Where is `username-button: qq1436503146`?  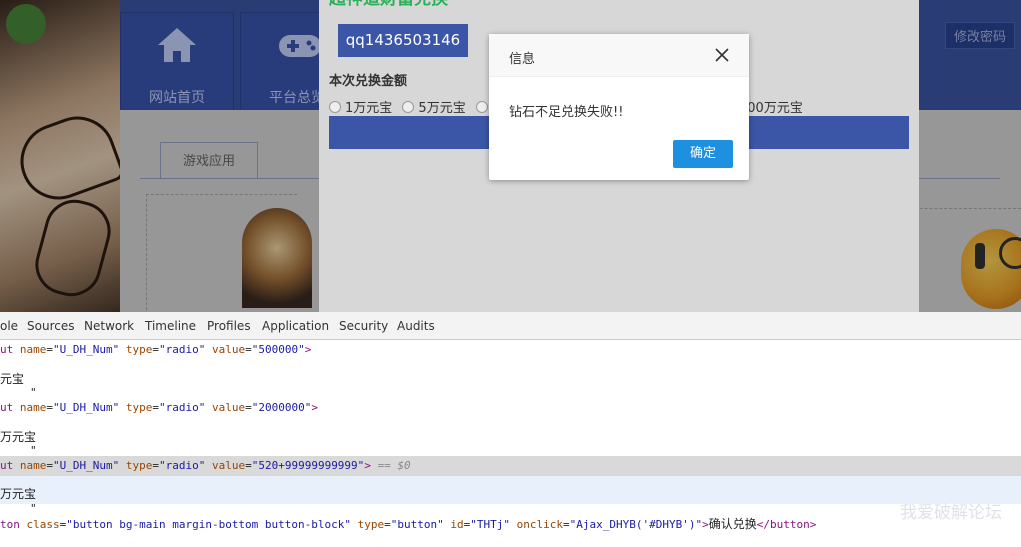 username-button: qq1436503146 is located at coordinates (403, 40).